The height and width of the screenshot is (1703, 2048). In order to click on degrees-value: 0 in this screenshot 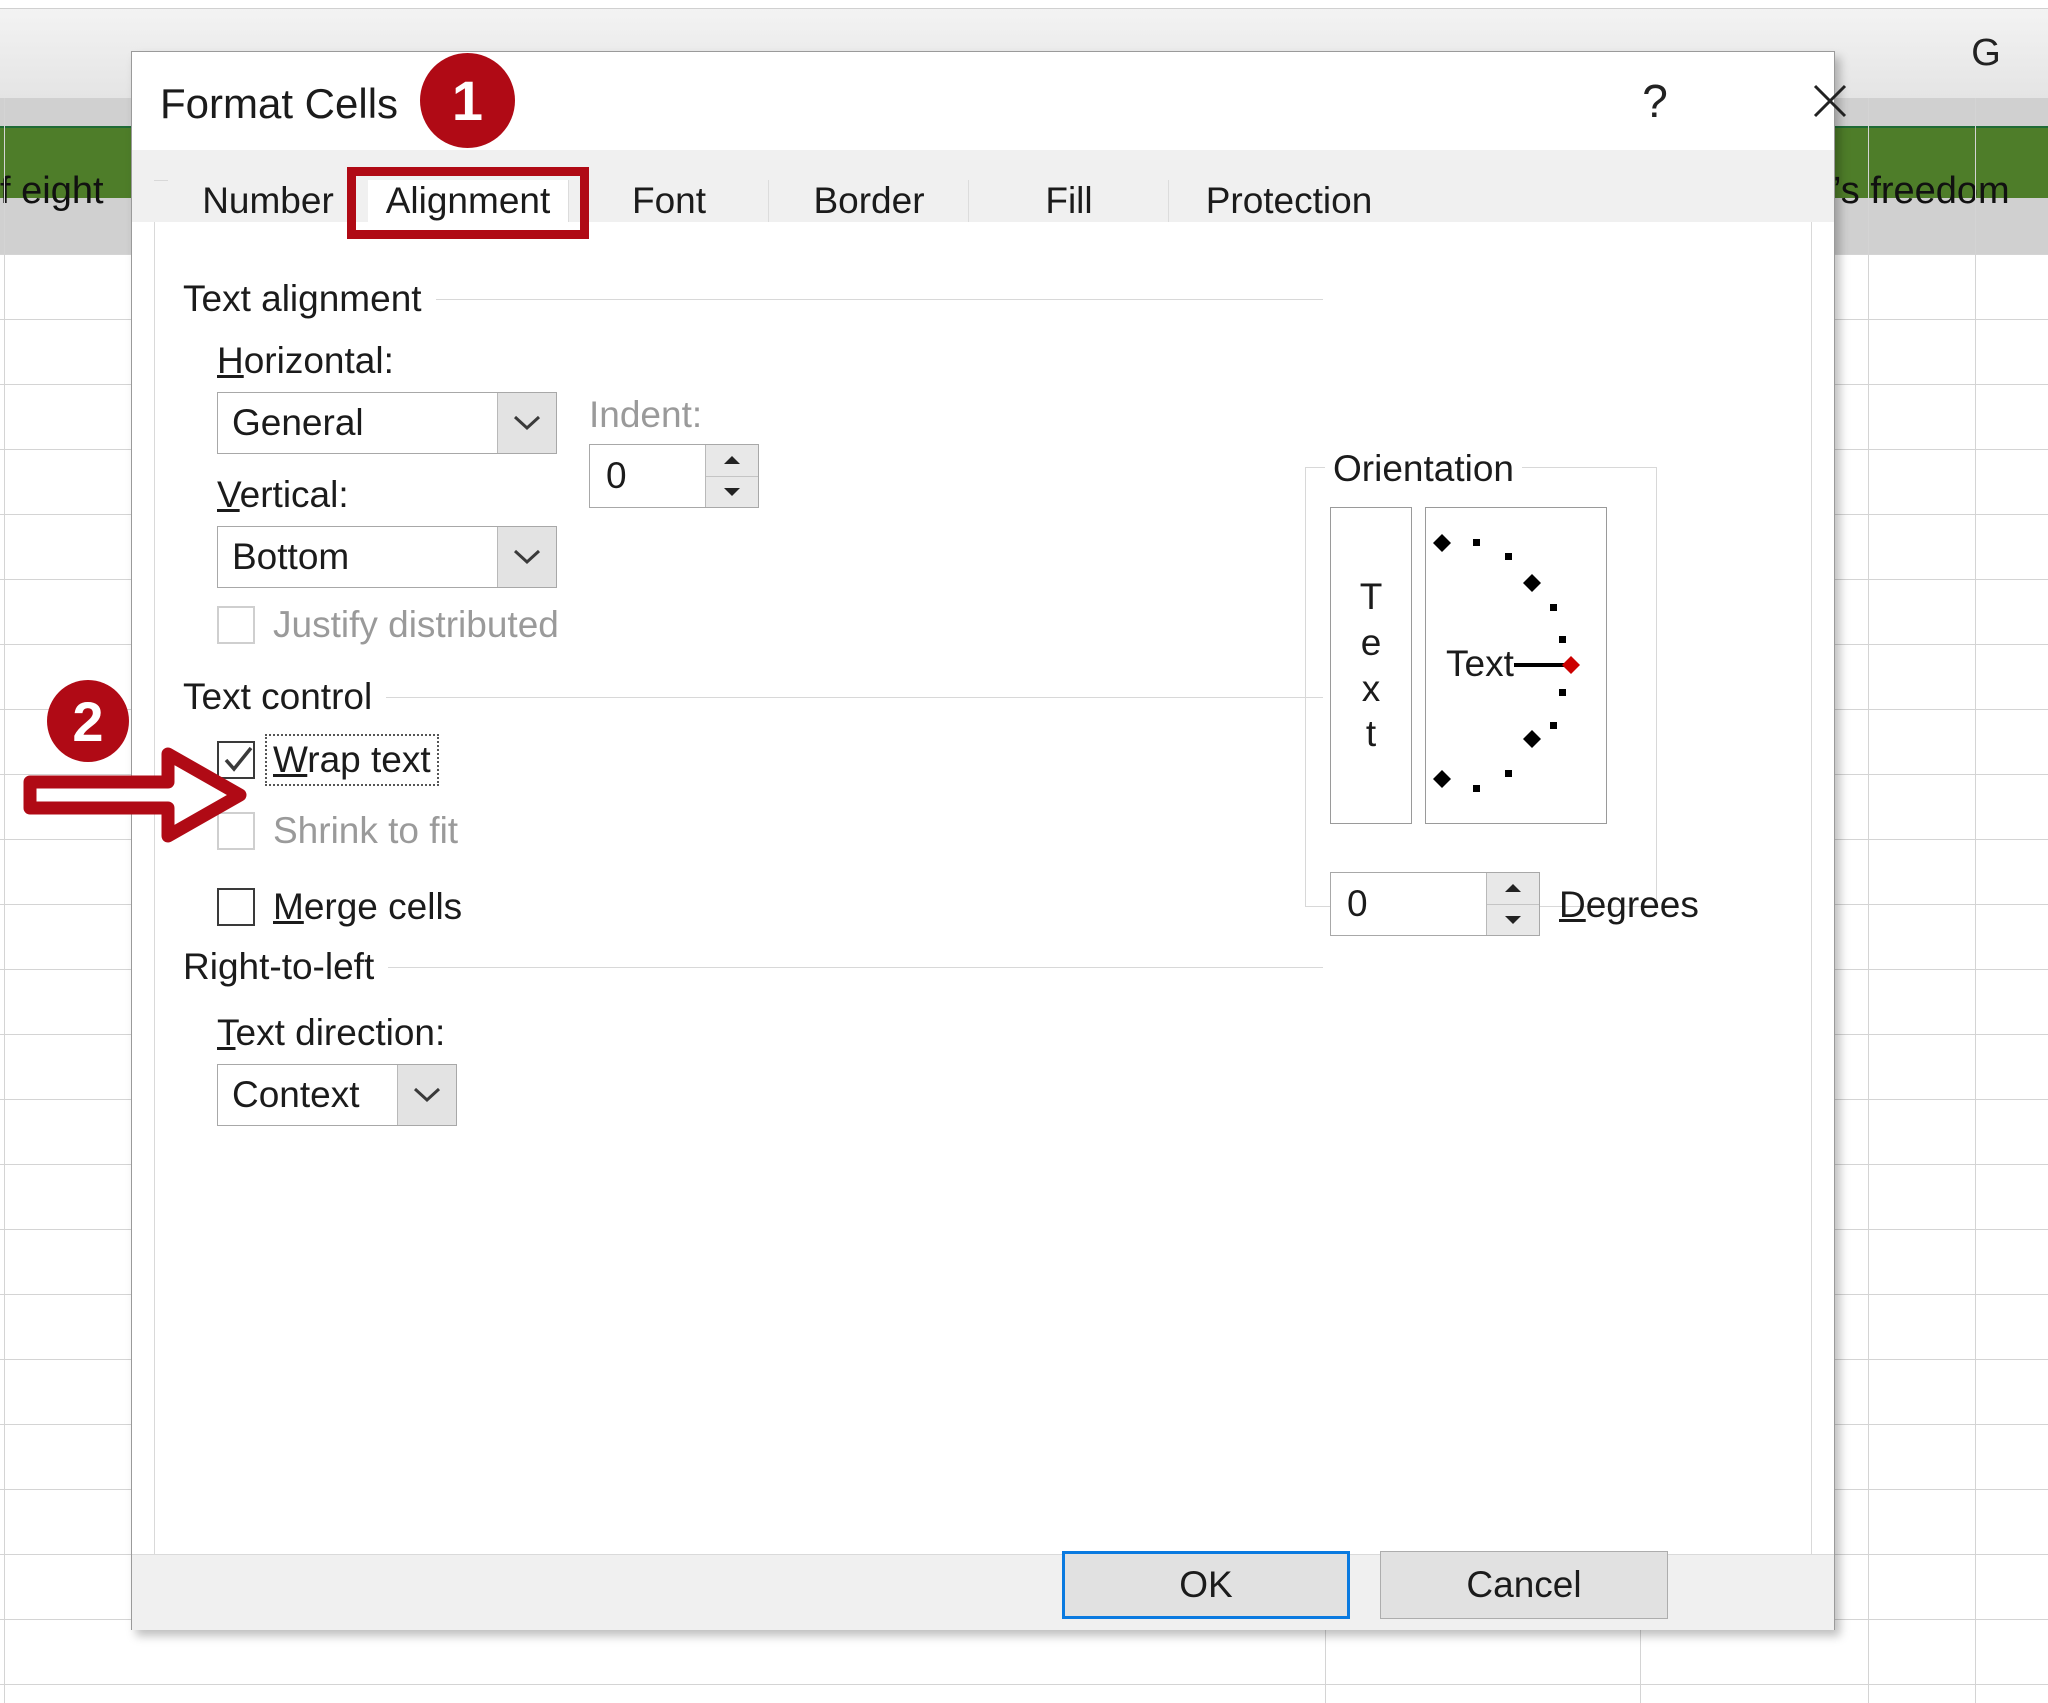, I will do `click(1357, 903)`.